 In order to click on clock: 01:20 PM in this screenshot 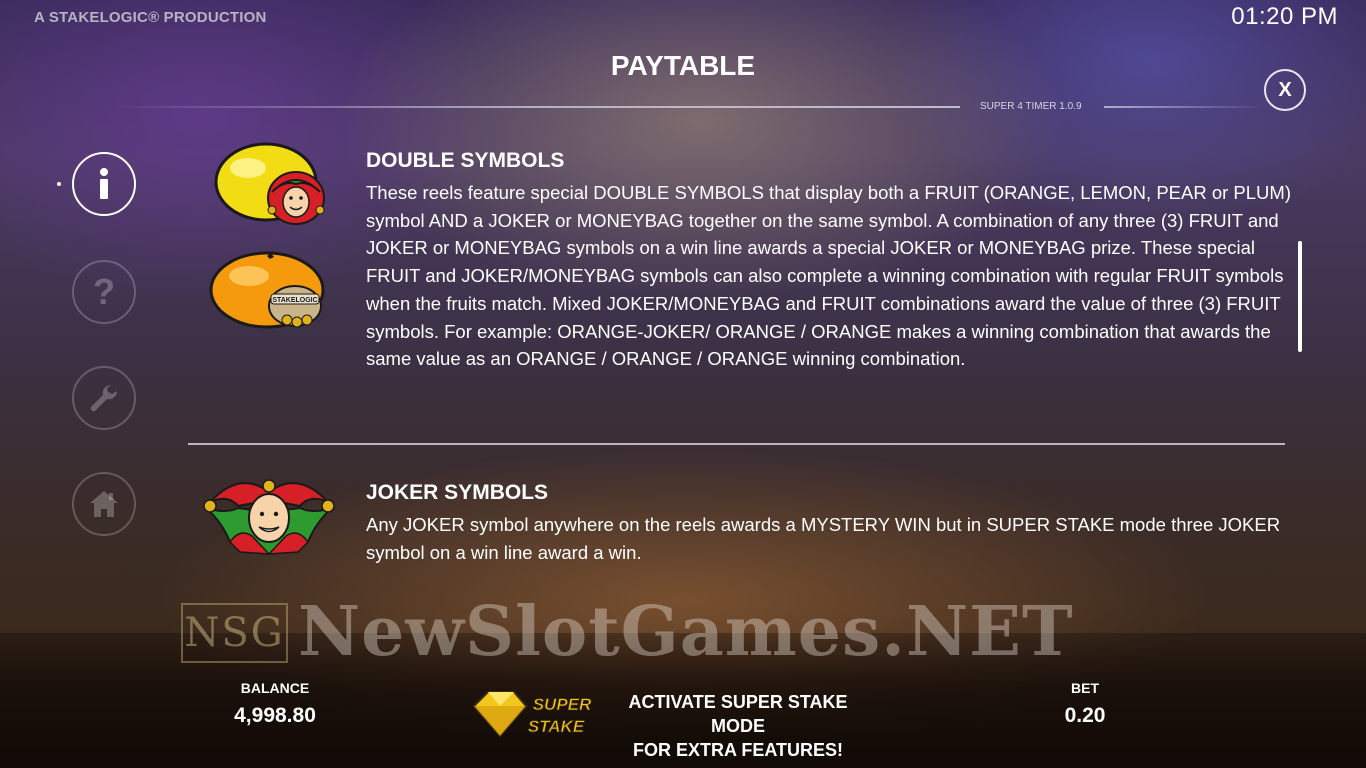, I will do `click(1284, 16)`.